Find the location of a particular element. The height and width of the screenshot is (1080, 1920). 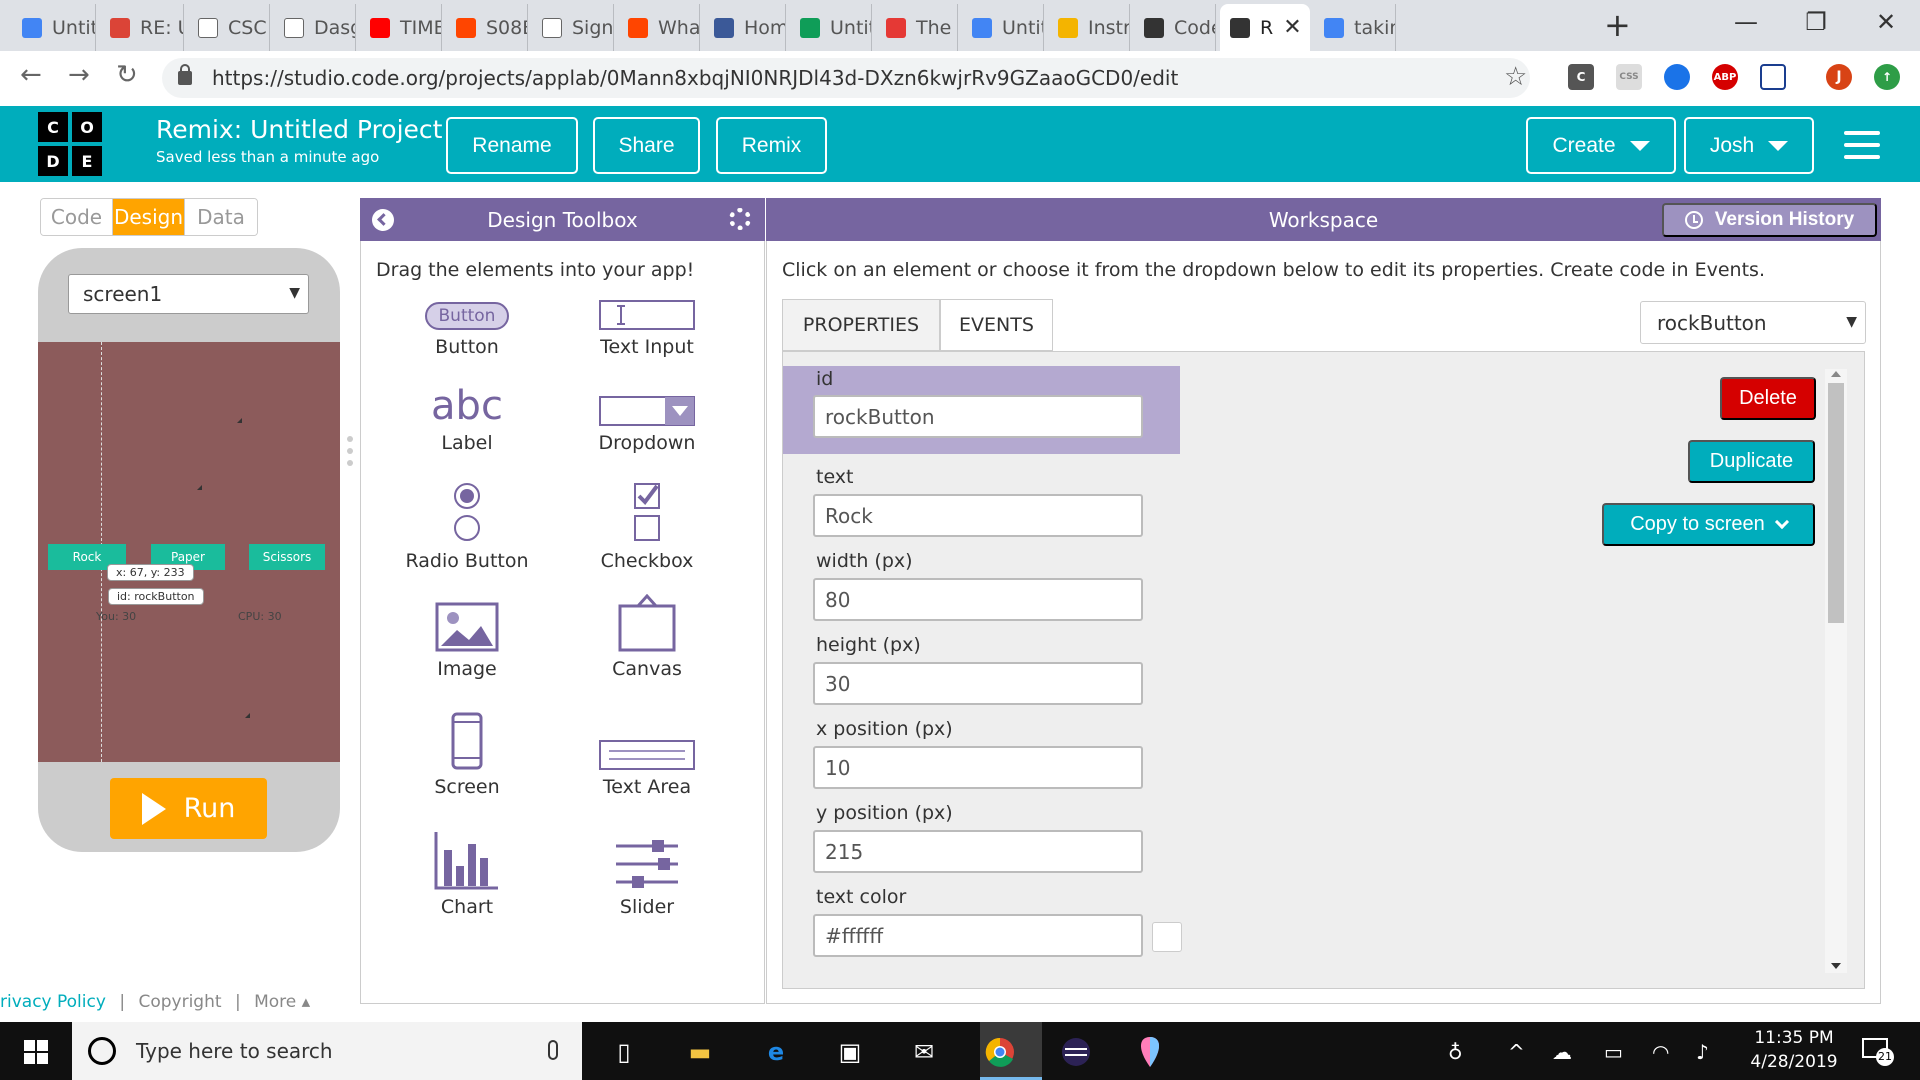

id-field: rockButton is located at coordinates (978, 416).